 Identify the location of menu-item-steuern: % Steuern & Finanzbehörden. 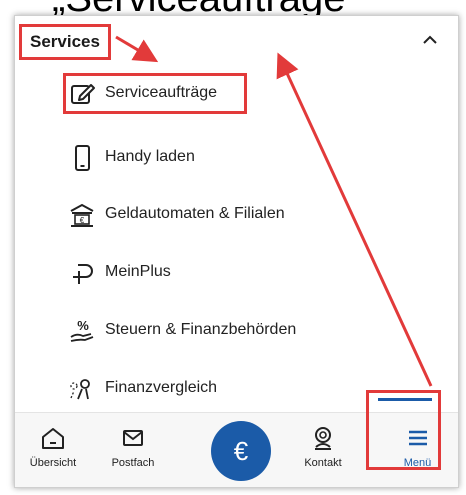
(236, 331).